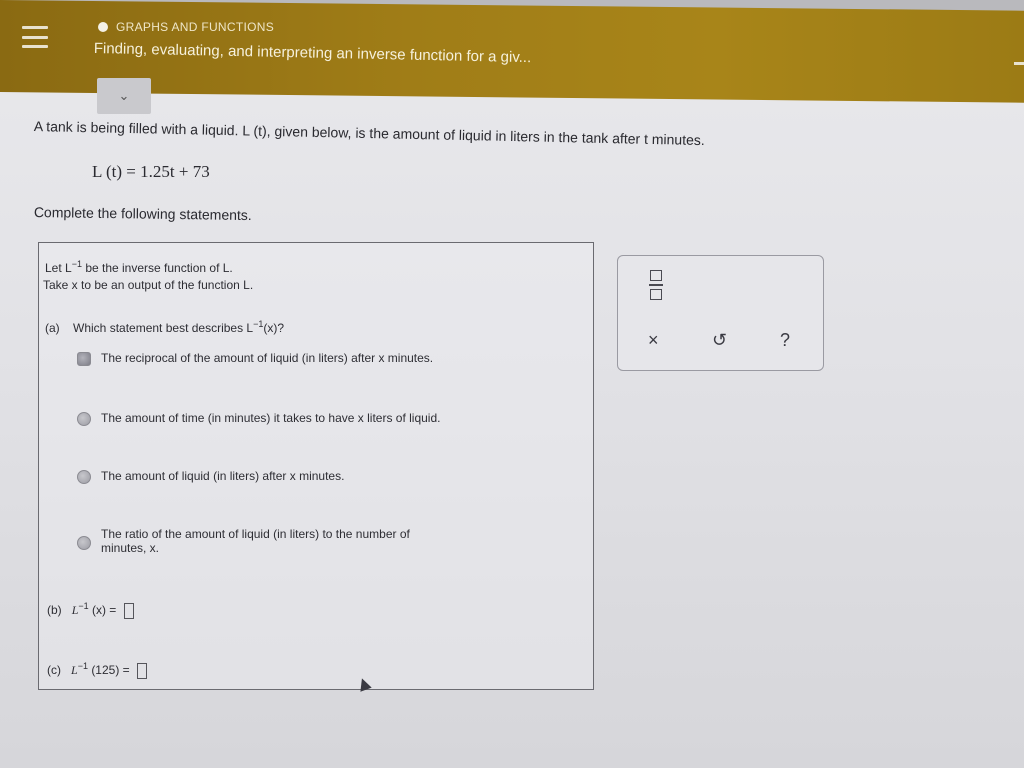 The width and height of the screenshot is (1024, 768). What do you see at coordinates (785, 340) in the screenshot?
I see `help-button: ?` at bounding box center [785, 340].